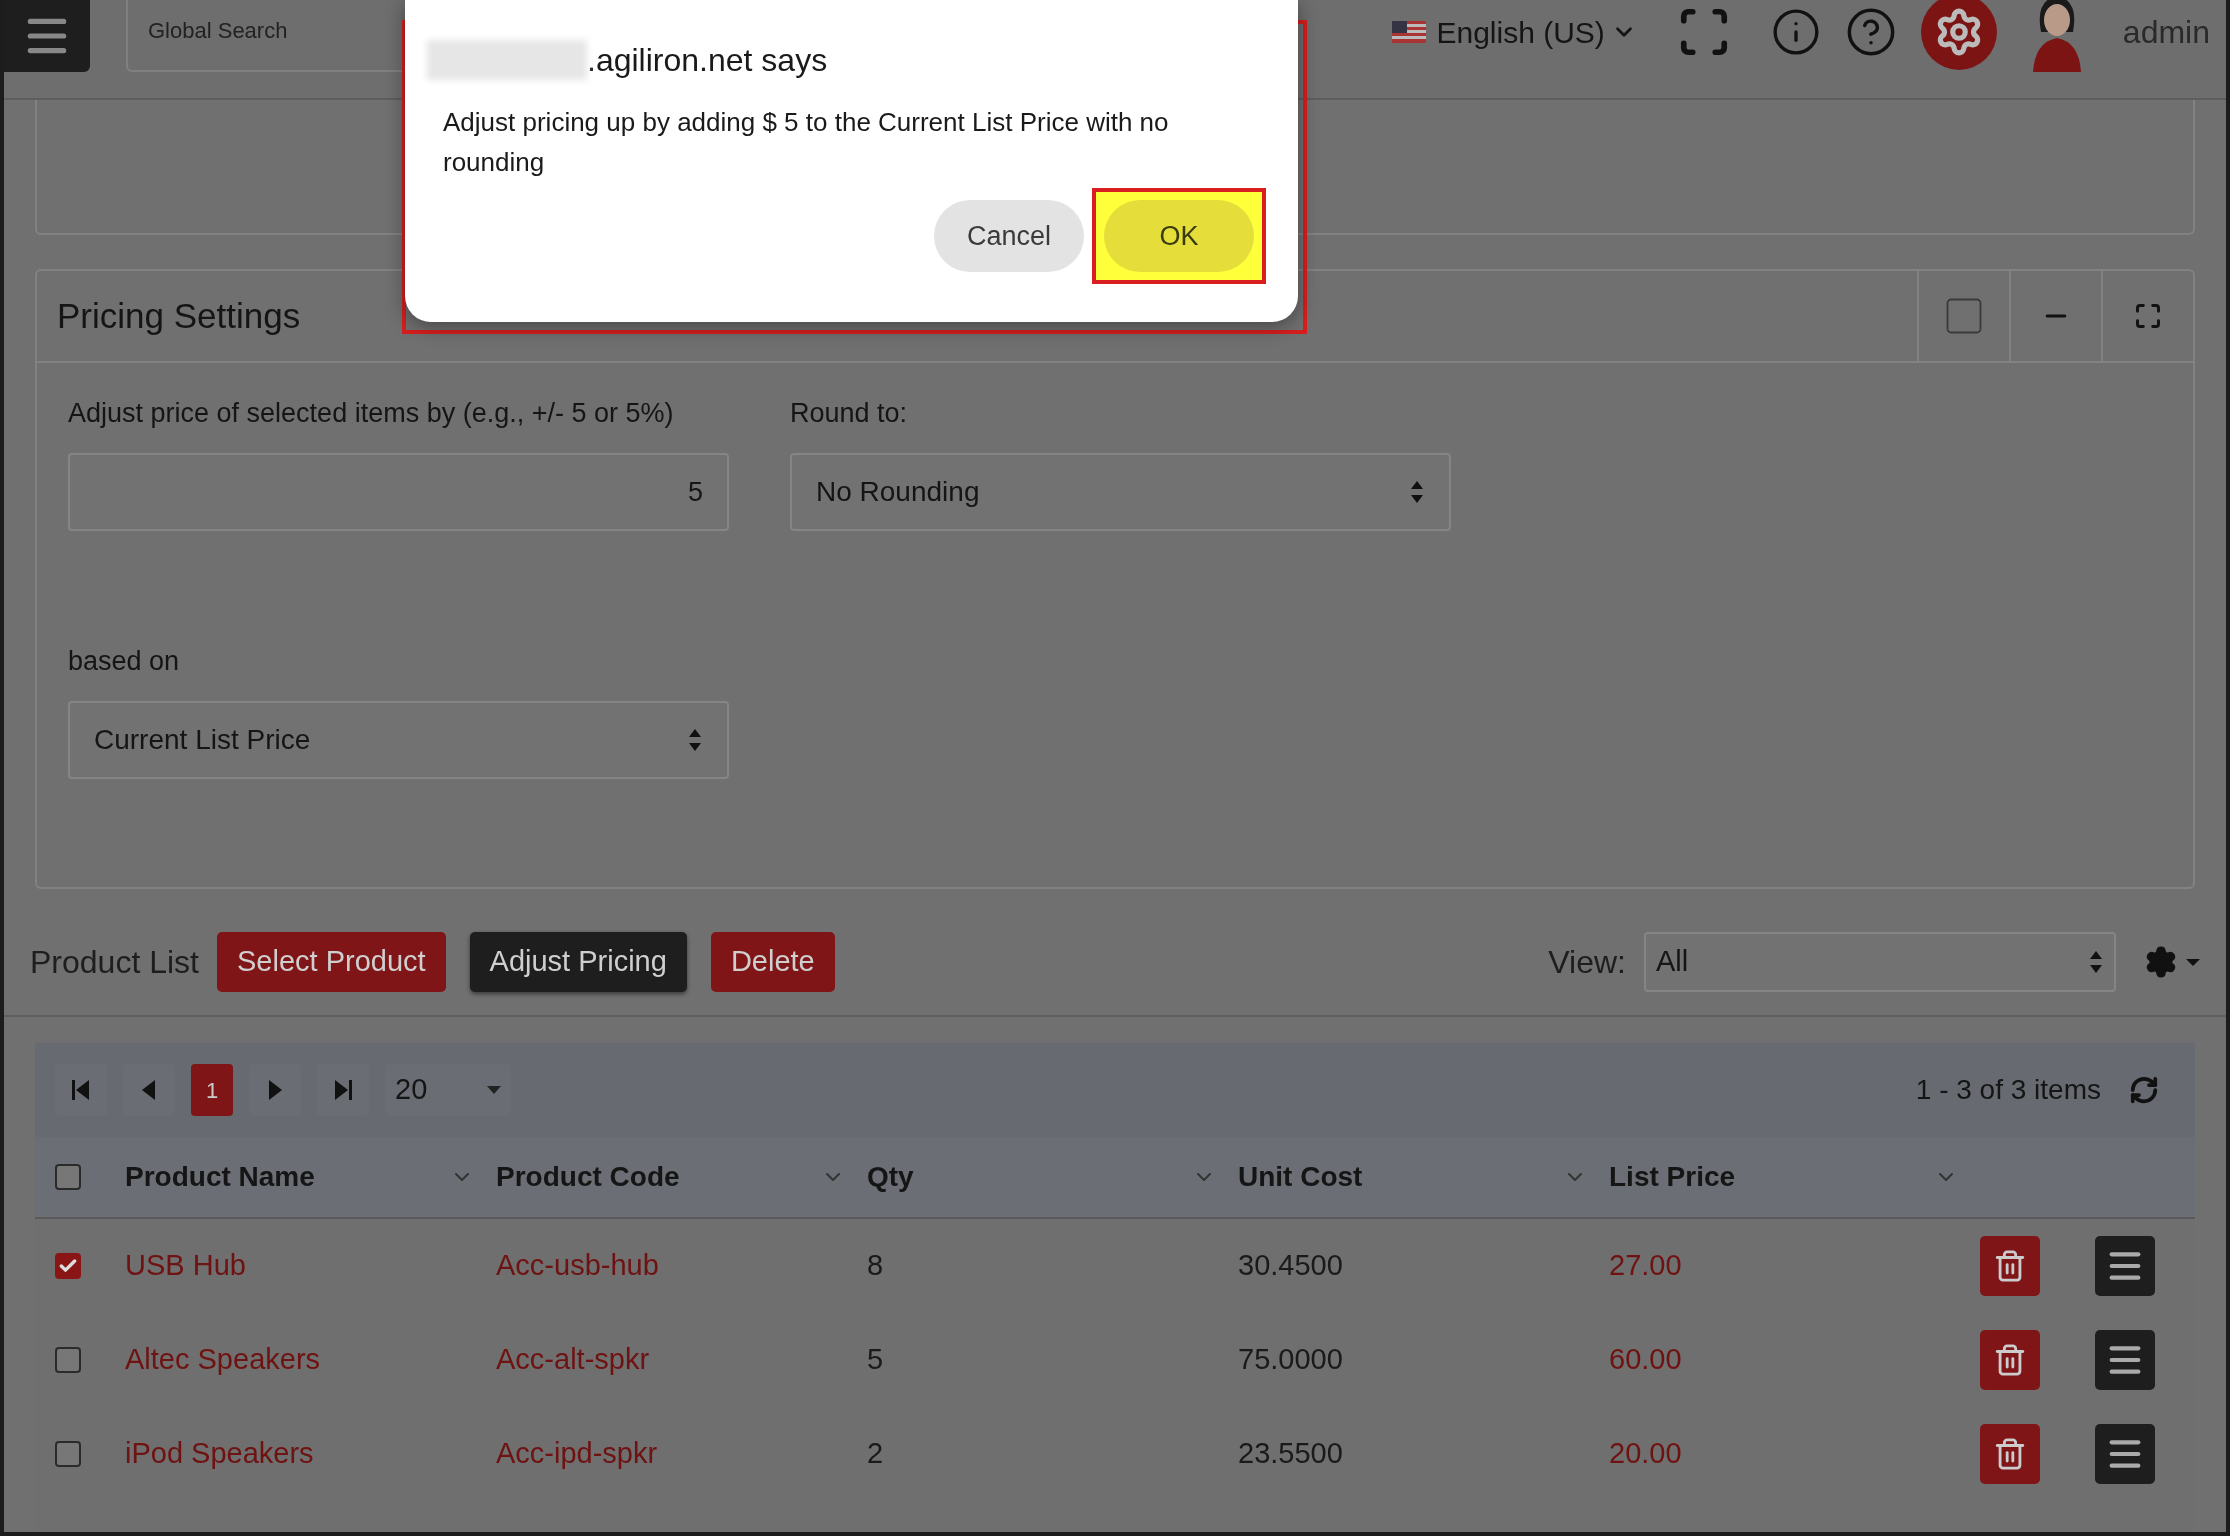 The width and height of the screenshot is (2230, 1536). I want to click on column-header: Qty, so click(890, 1177).